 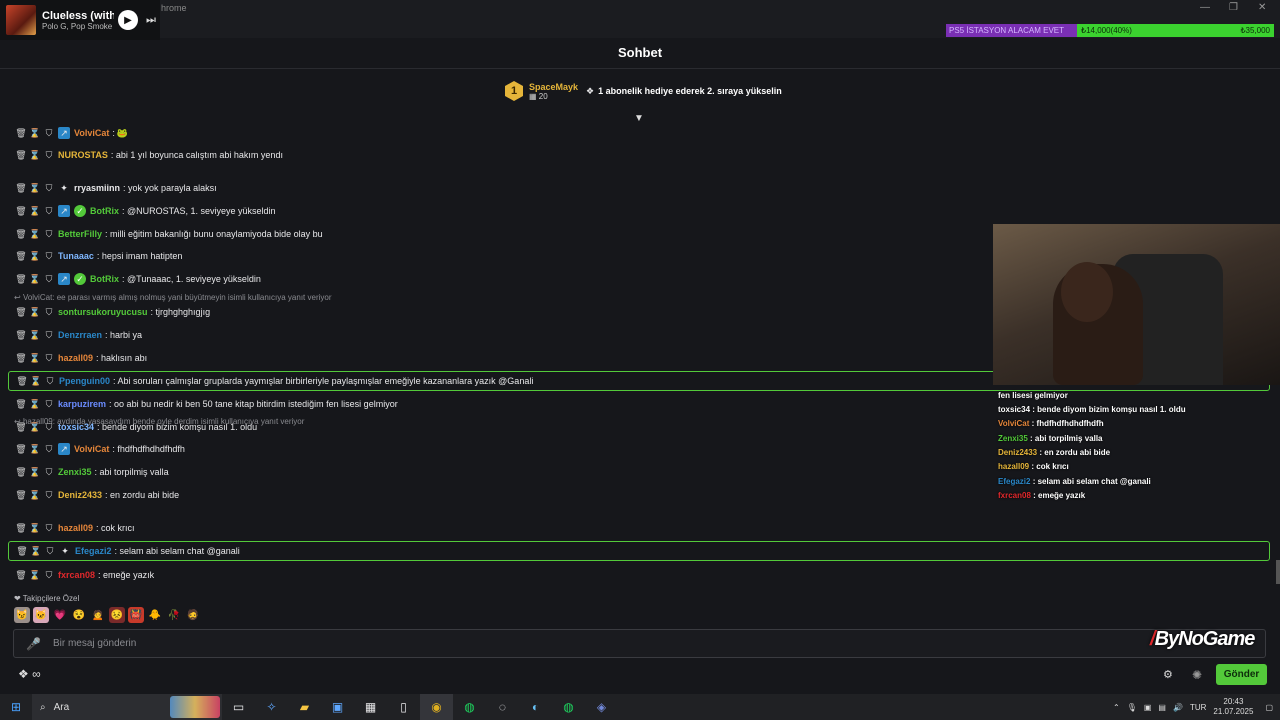 What do you see at coordinates (60, 615) in the screenshot?
I see `emote: 💗` at bounding box center [60, 615].